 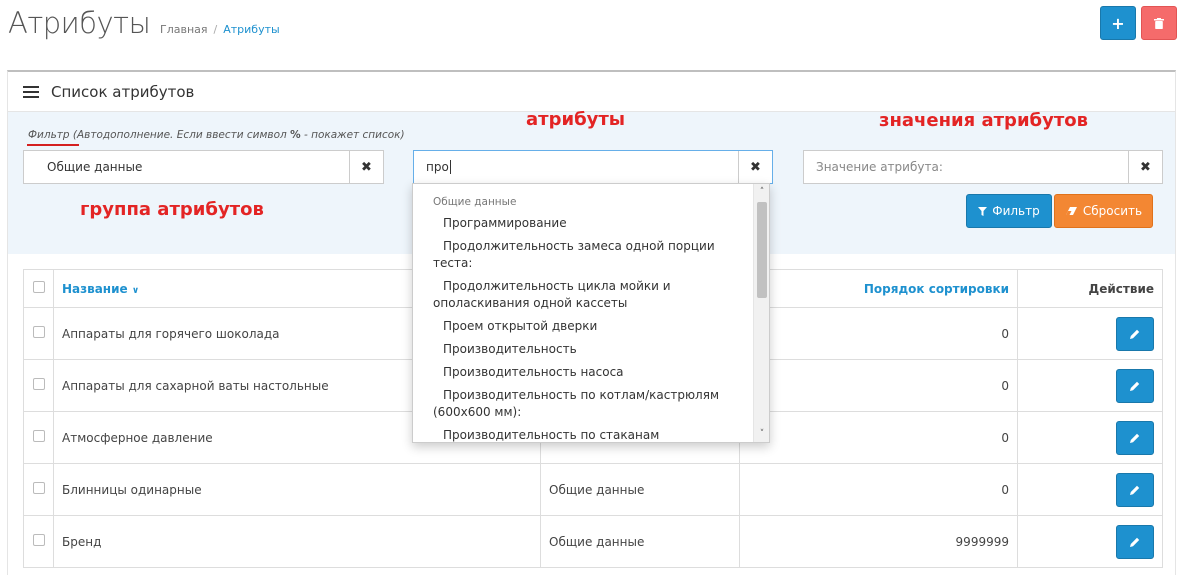 I want to click on row-name: Блинницы одинарные, so click(x=297, y=489).